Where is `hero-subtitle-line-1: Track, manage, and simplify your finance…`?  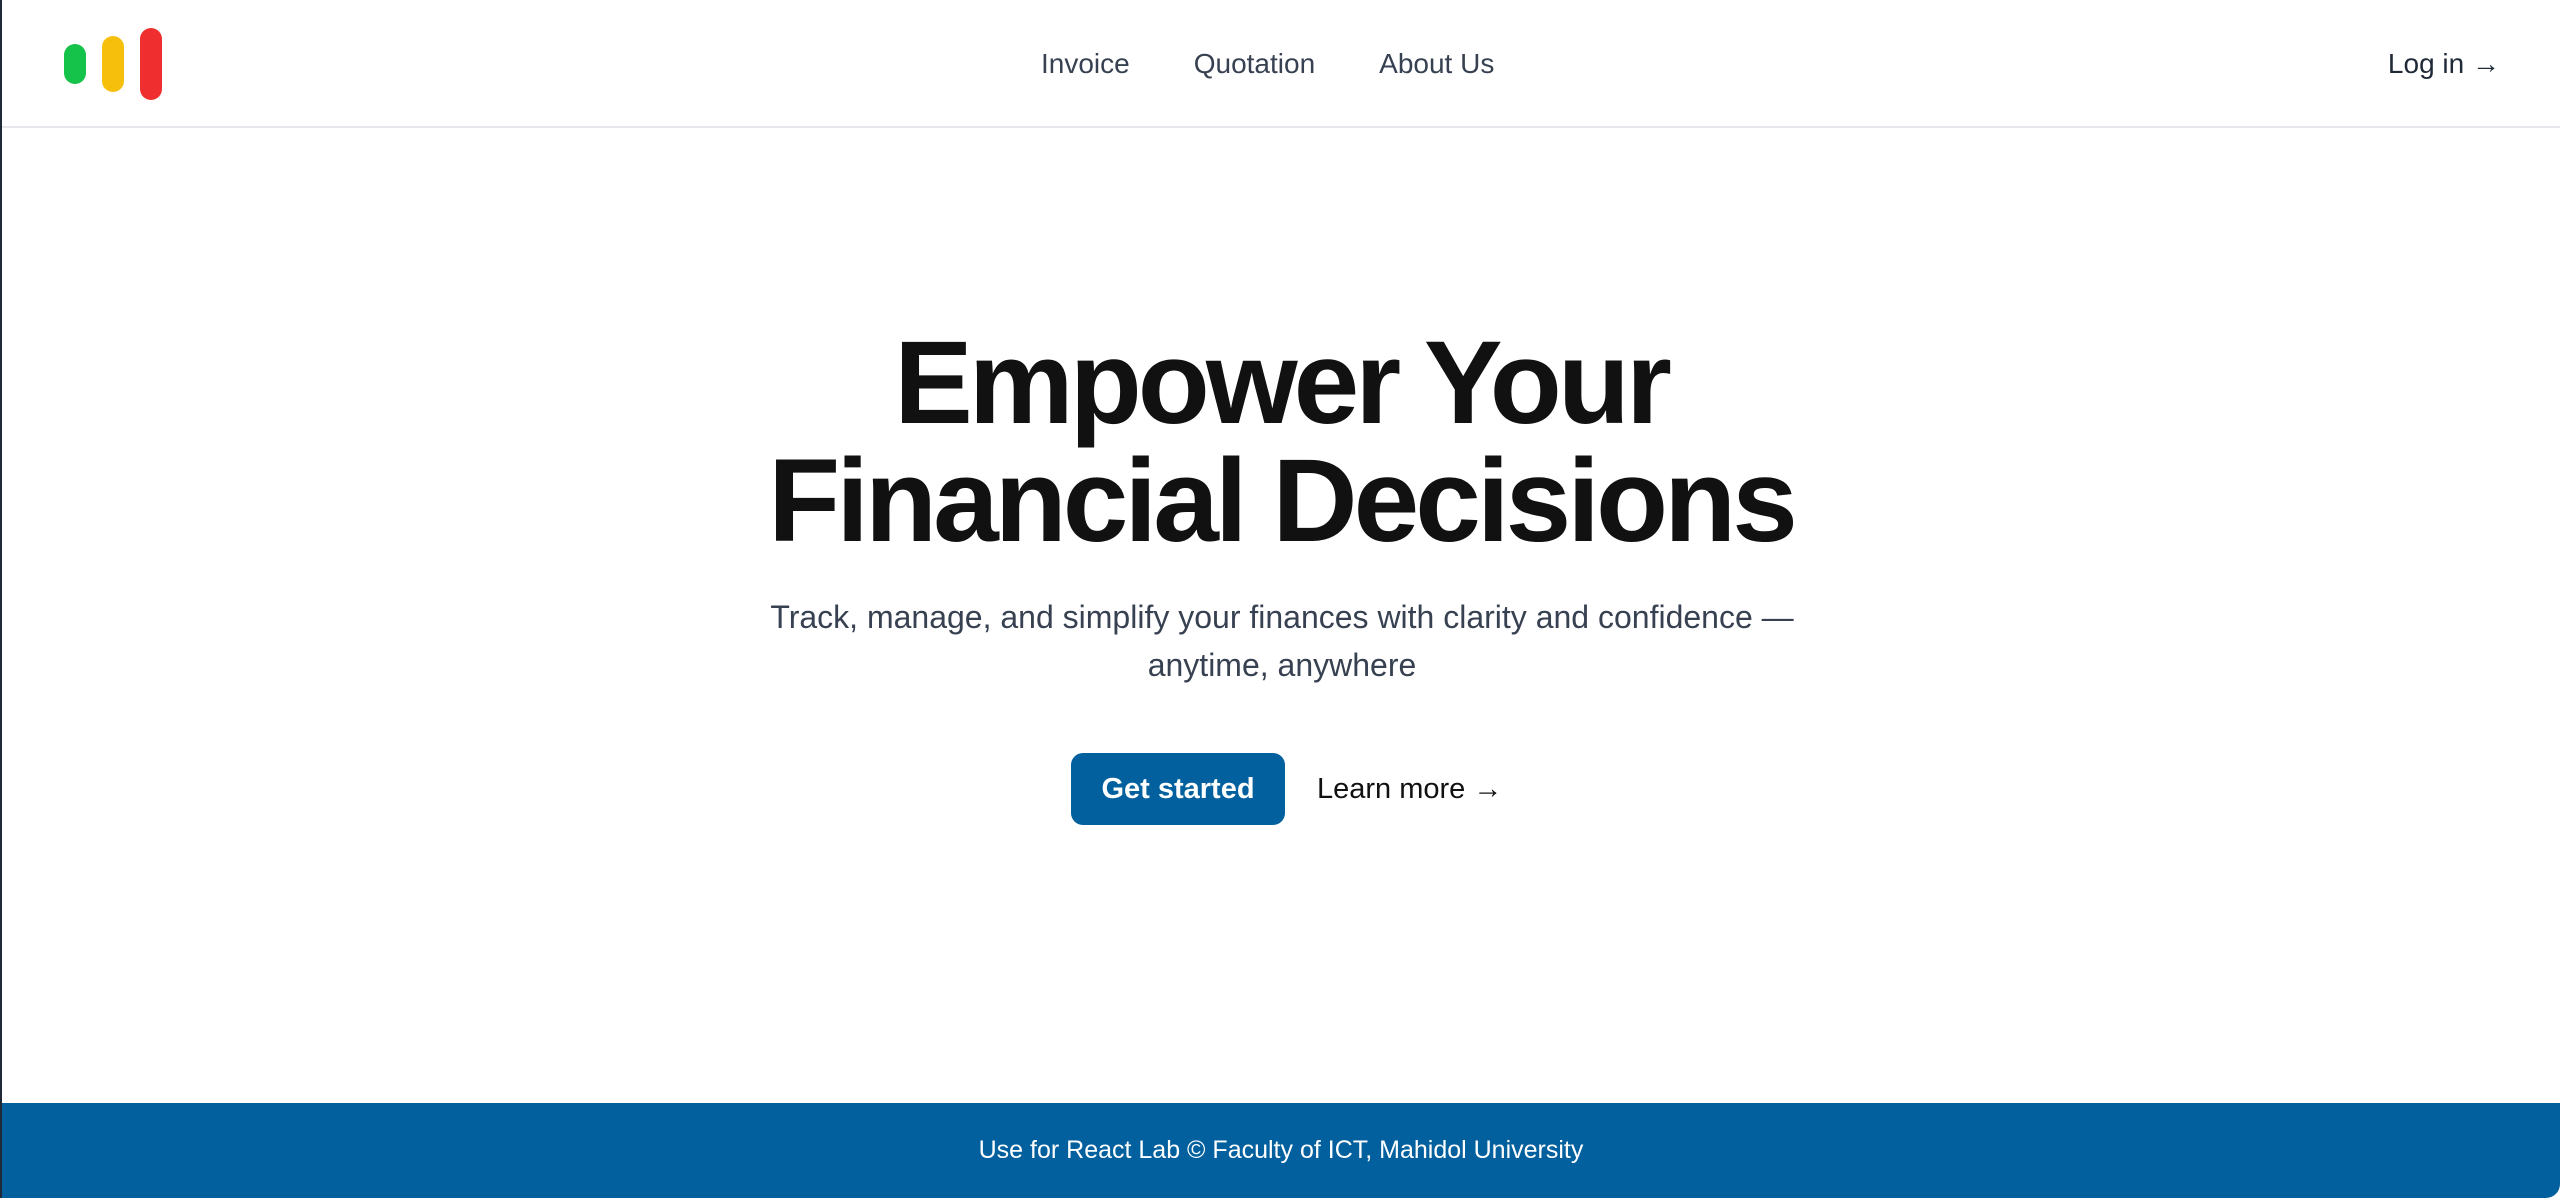 hero-subtitle-line-1: Track, manage, and simplify your finance… is located at coordinates (1282, 617).